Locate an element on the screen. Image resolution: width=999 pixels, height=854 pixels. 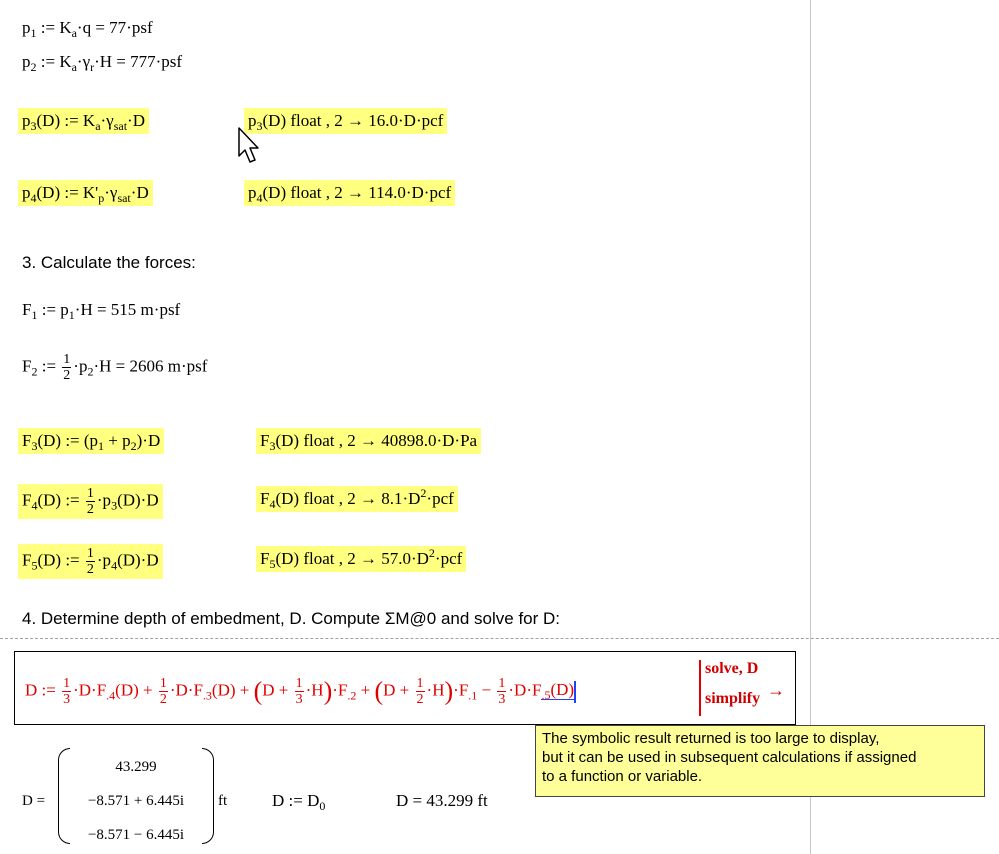
region-p3-evaluation: p3(D) float , 2 → 16.0·D·pcf is located at coordinates (346, 121).